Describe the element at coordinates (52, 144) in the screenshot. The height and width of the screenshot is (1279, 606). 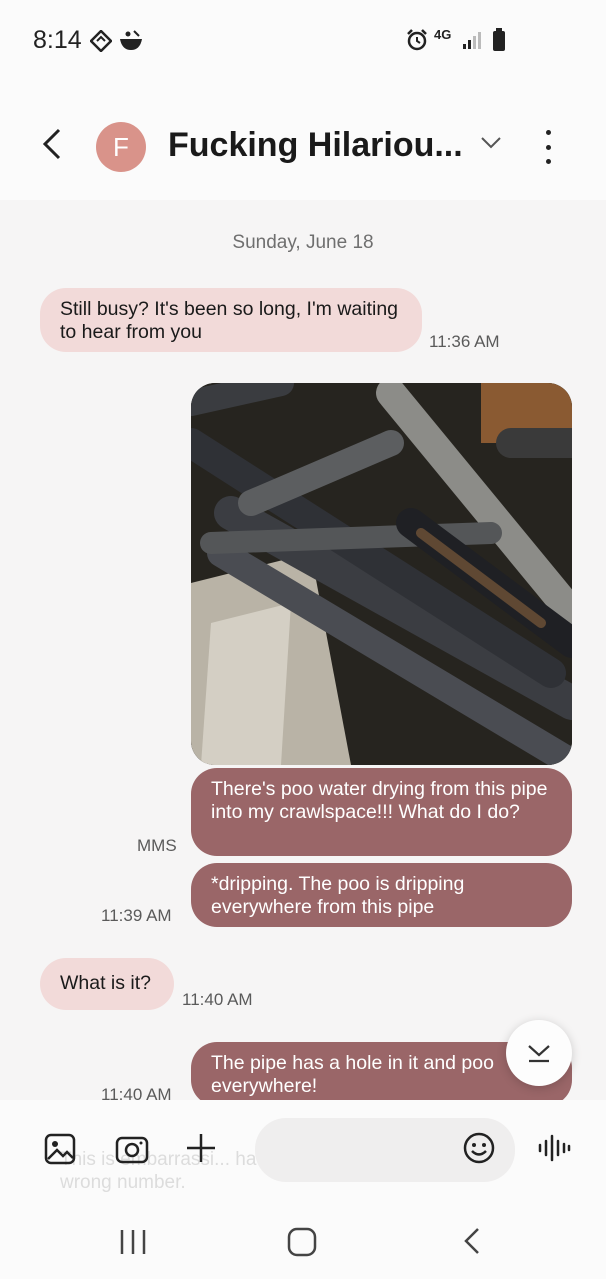
I see `back-arrow-icon` at that location.